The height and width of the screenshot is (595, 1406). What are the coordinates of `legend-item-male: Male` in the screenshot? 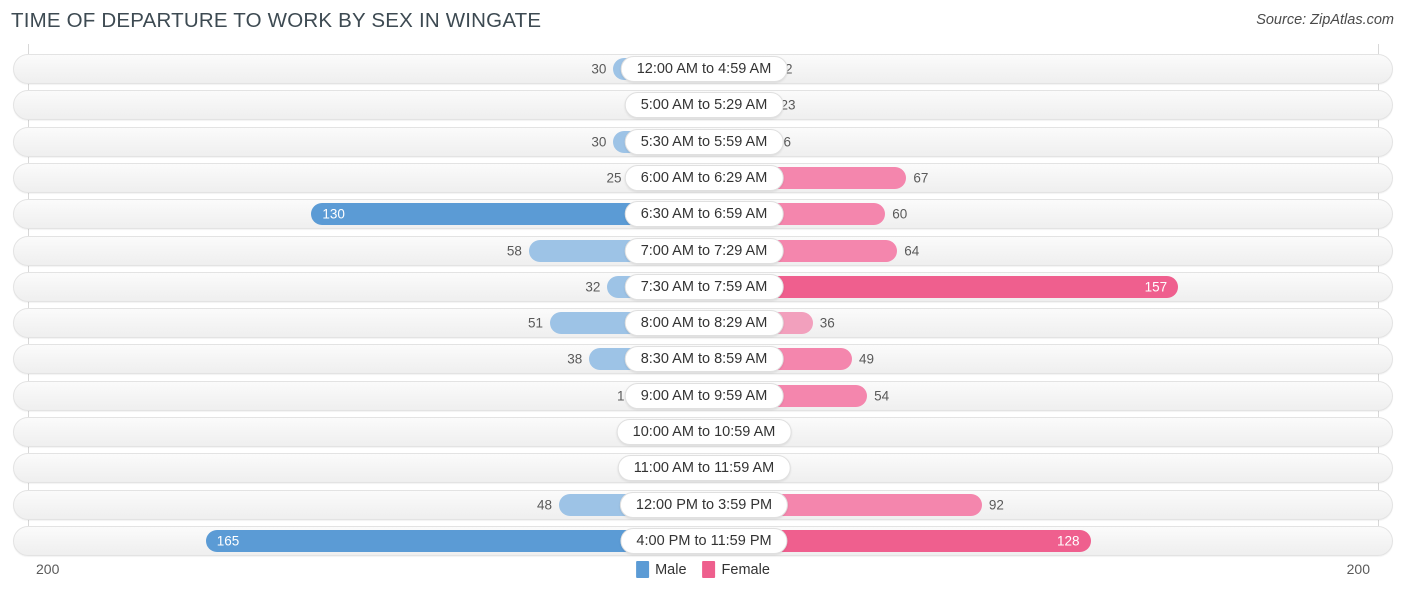 It's located at (661, 569).